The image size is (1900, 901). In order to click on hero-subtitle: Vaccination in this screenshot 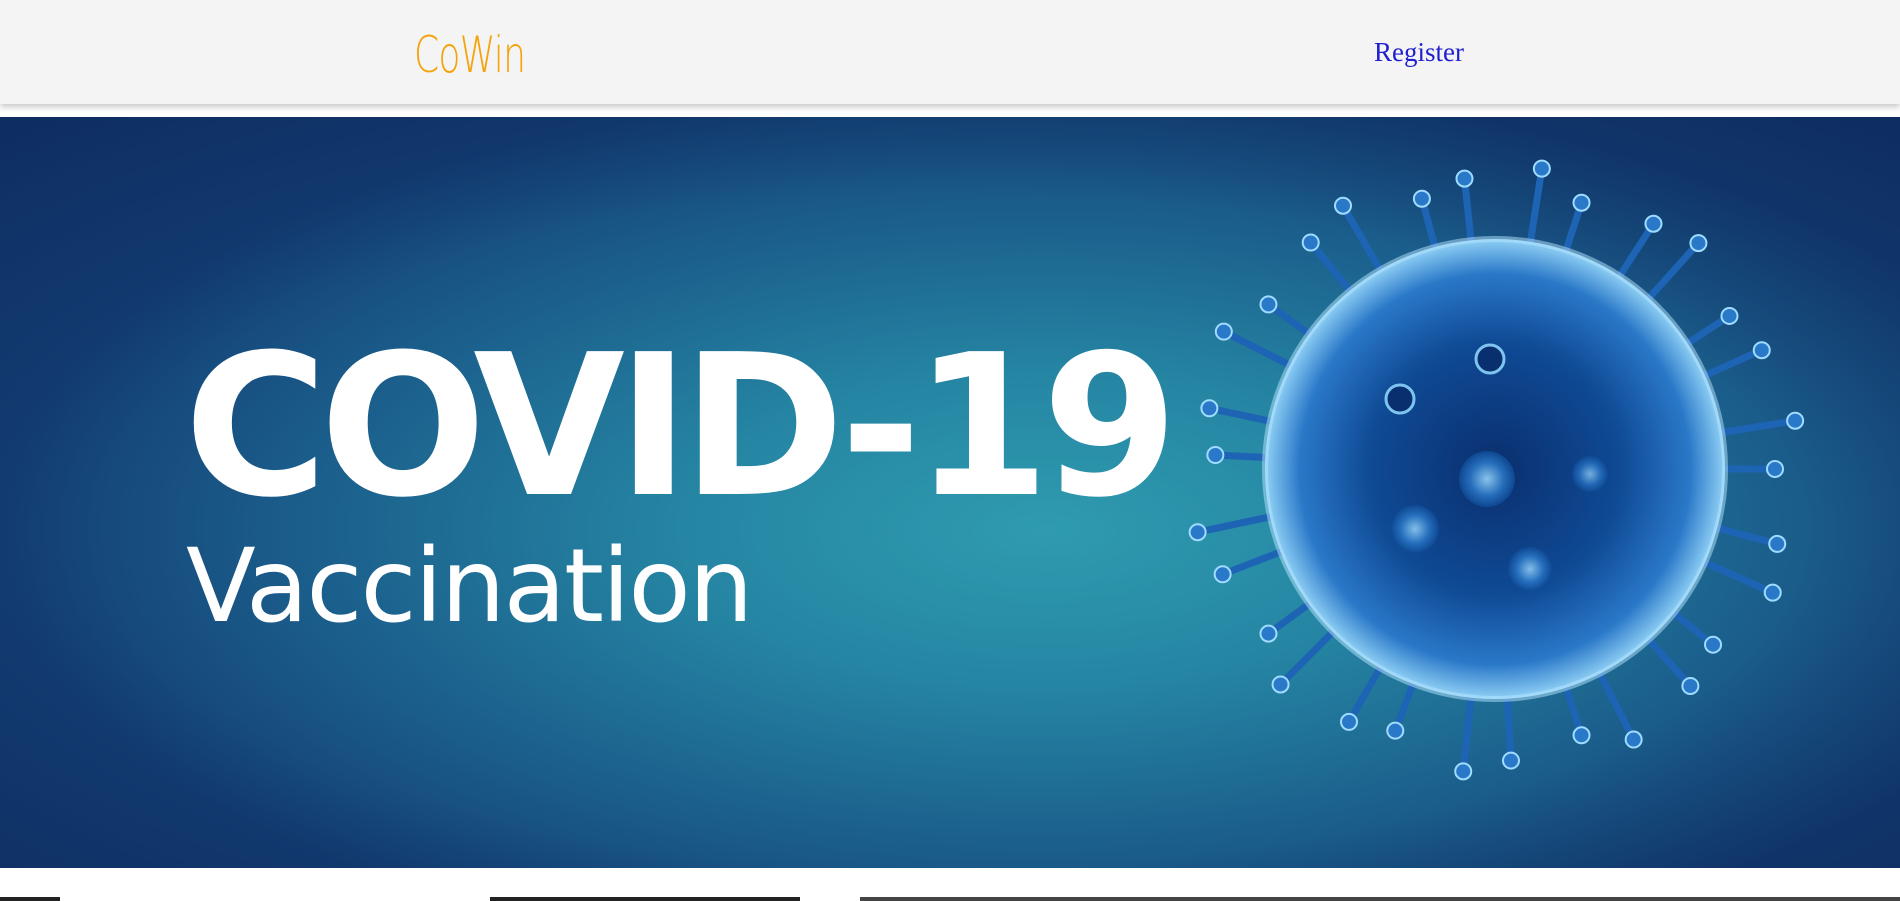, I will do `click(469, 586)`.